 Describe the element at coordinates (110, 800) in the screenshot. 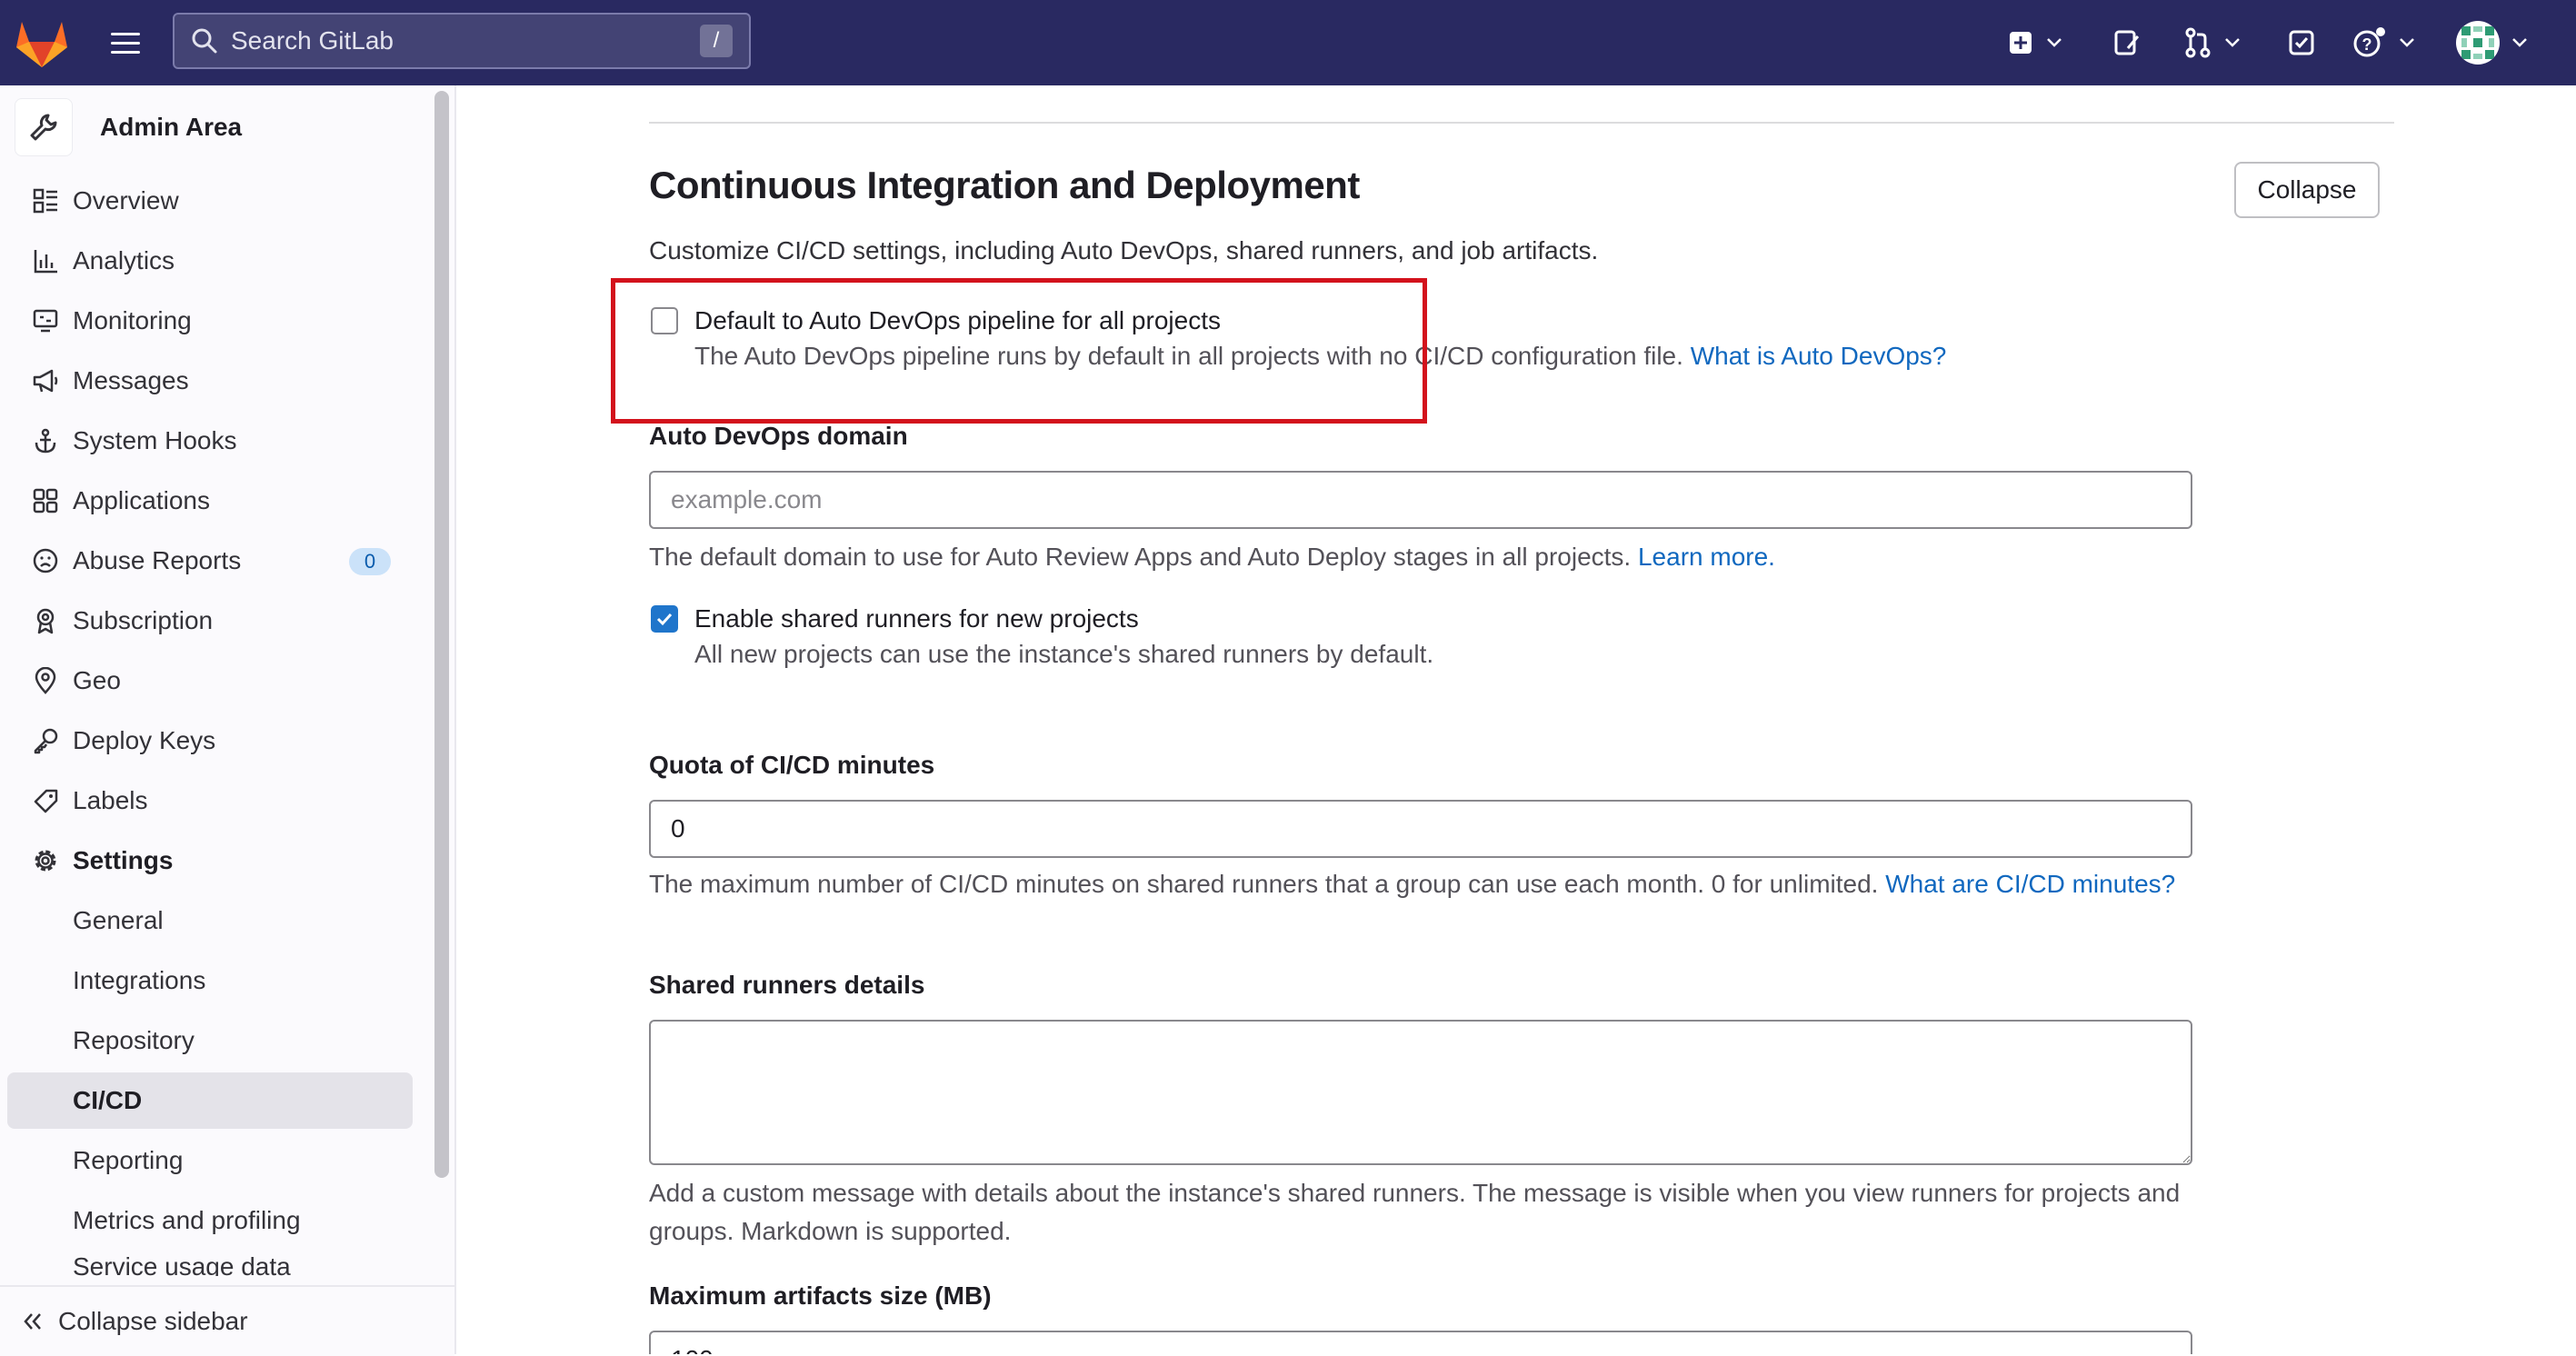

I see `sidebar-item-label: Labels` at that location.